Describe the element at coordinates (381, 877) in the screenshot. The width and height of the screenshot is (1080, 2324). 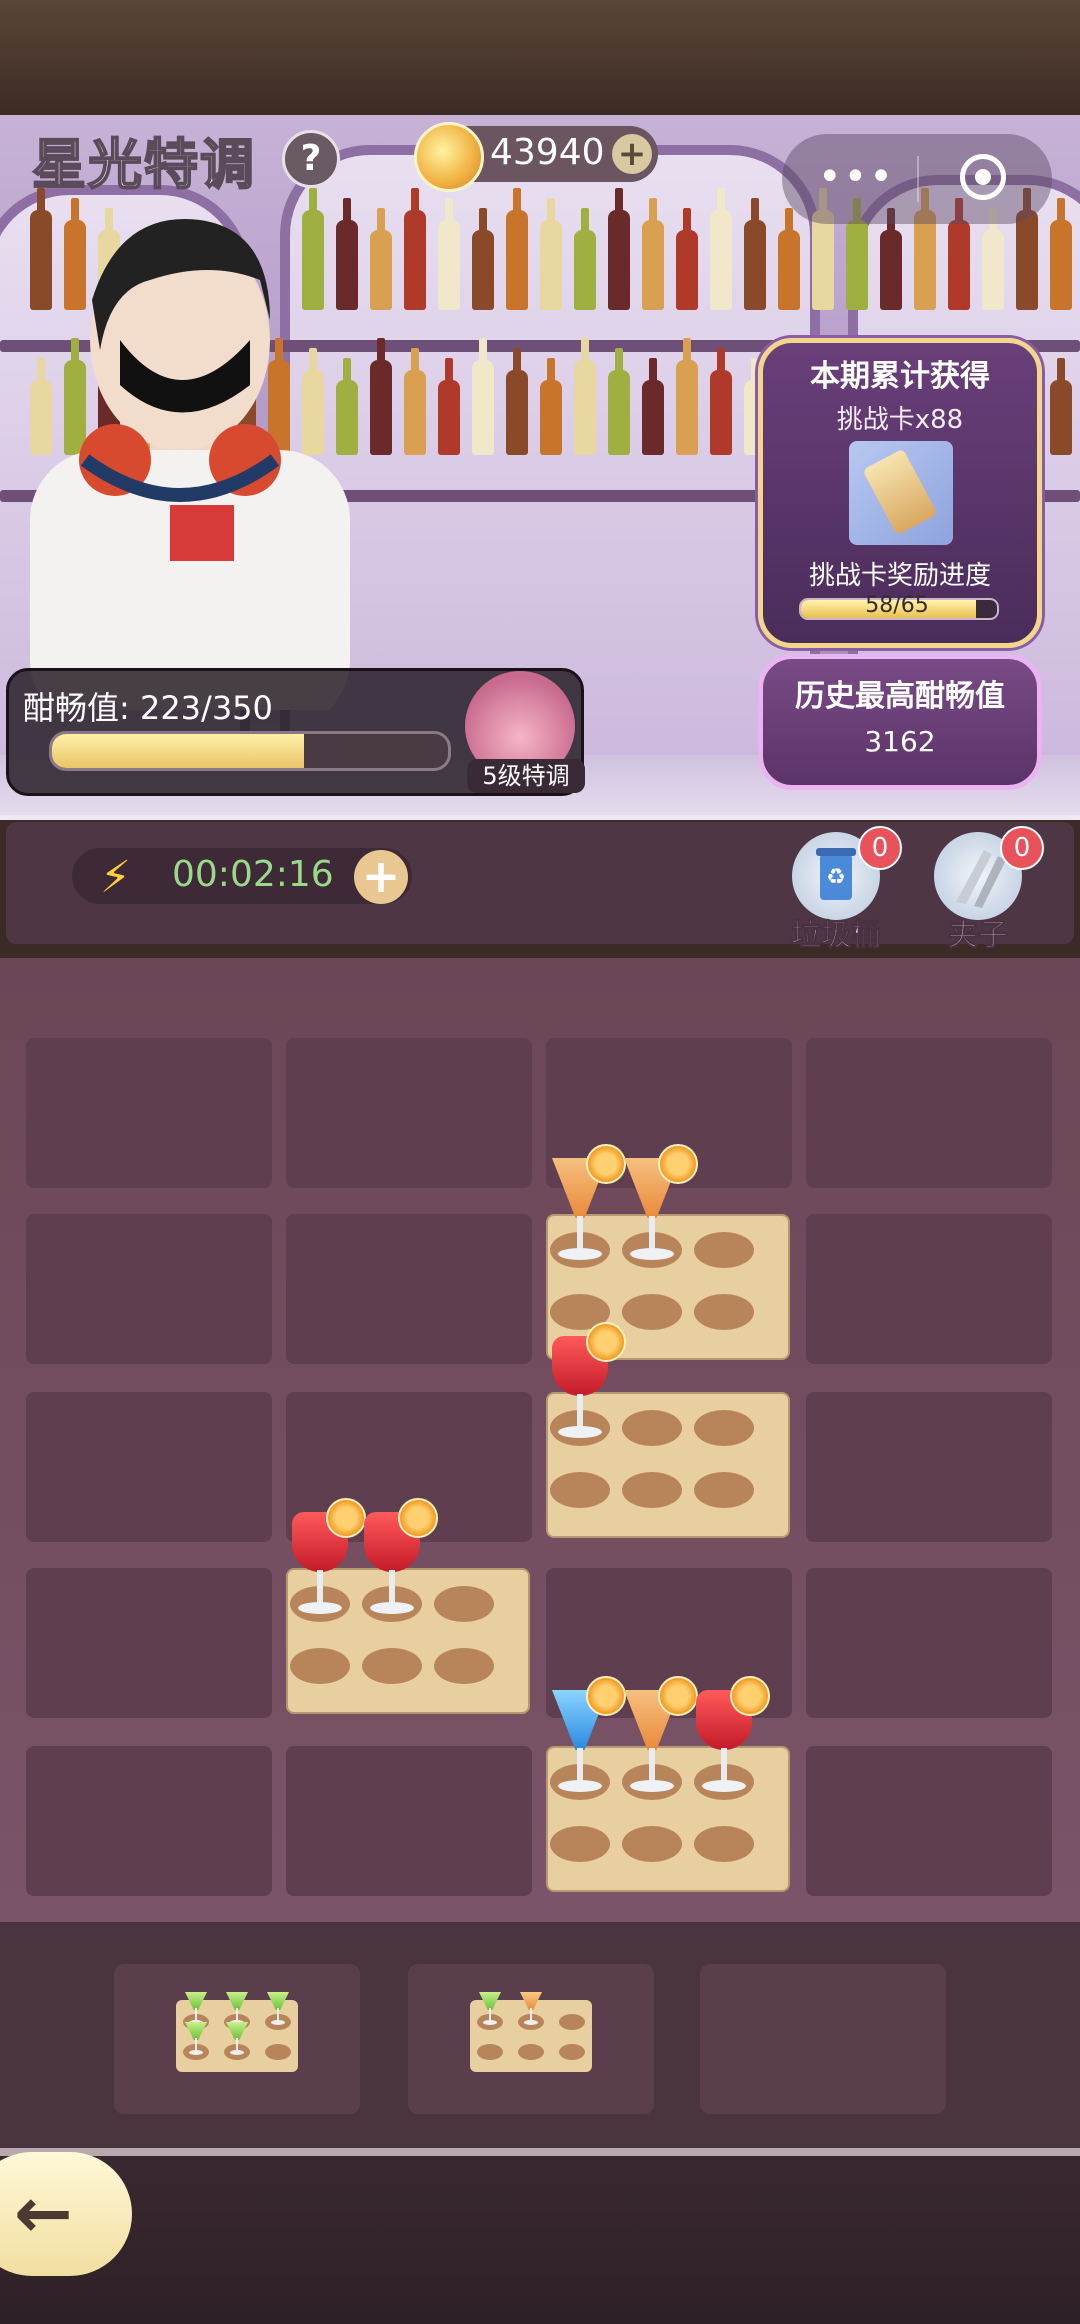
I see `add-energy-button: +` at that location.